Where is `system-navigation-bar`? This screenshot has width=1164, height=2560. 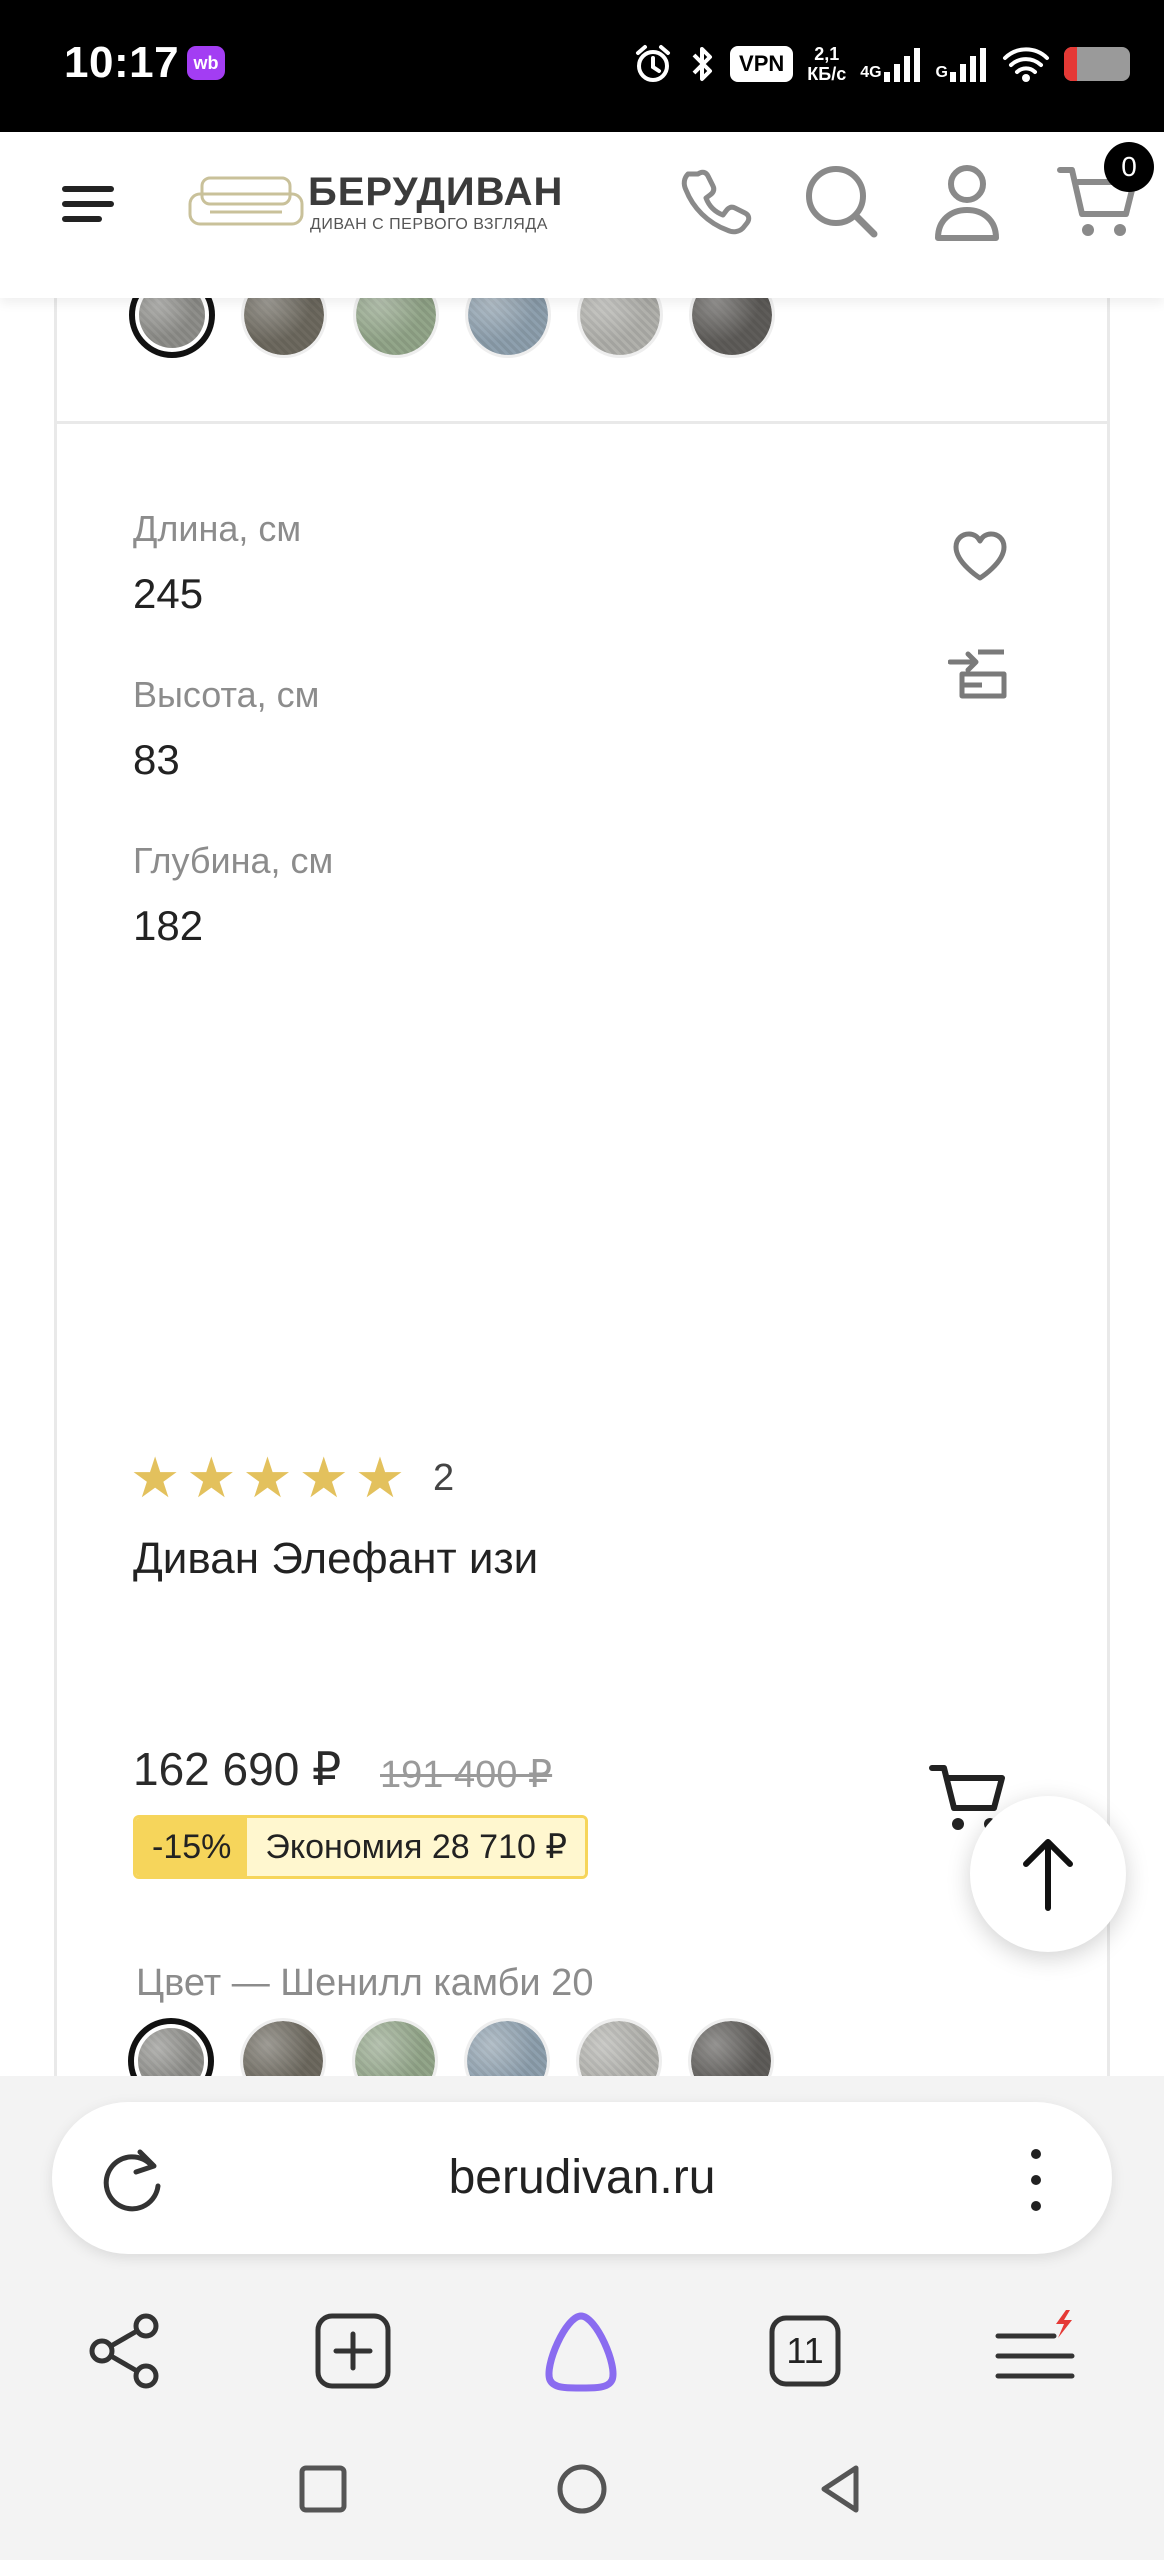
system-navigation-bar is located at coordinates (582, 2488).